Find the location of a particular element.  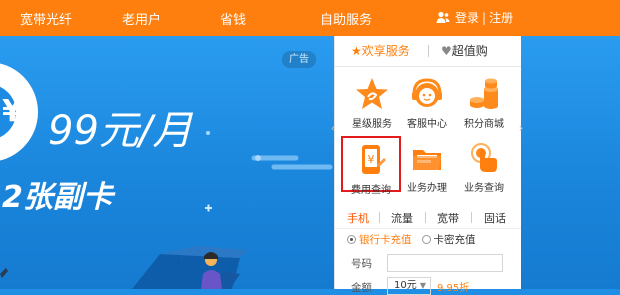

recharge-subtabs: 手机 流量 宽带 固话 is located at coordinates (428, 217).